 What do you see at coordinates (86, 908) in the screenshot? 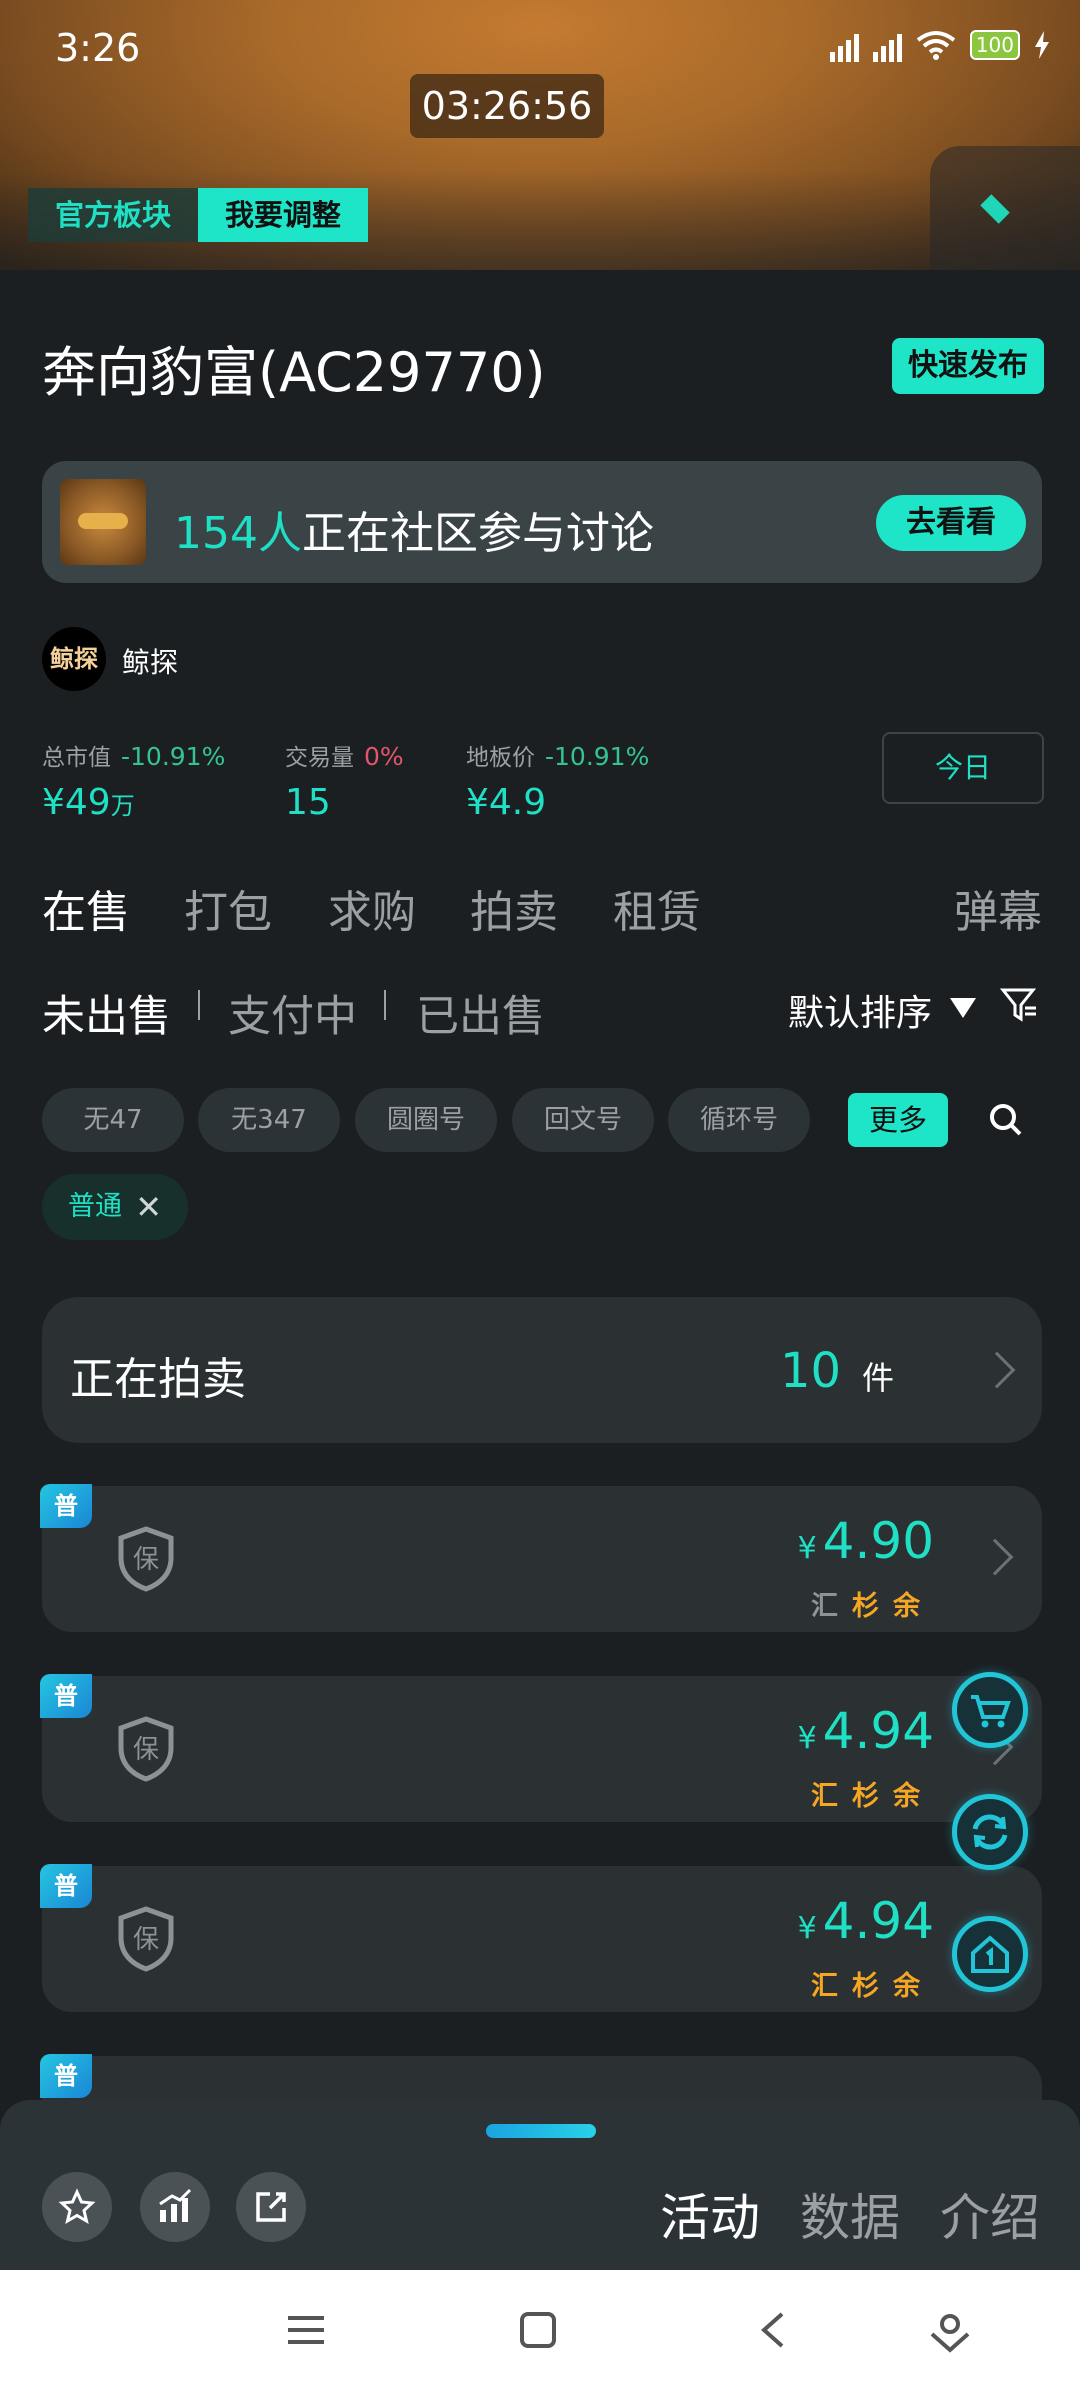
I see `tab-on-sale: 在售` at bounding box center [86, 908].